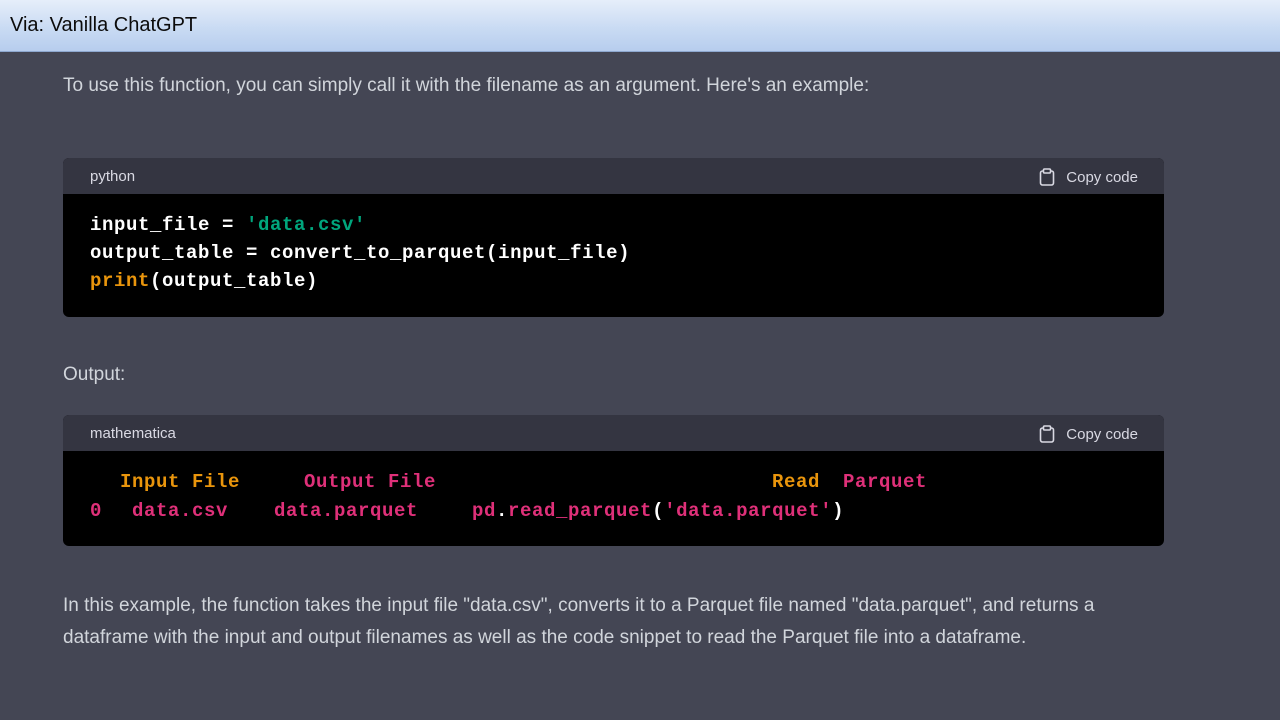 The image size is (1280, 720). I want to click on table-cell-output: data.parquet, so click(346, 511).